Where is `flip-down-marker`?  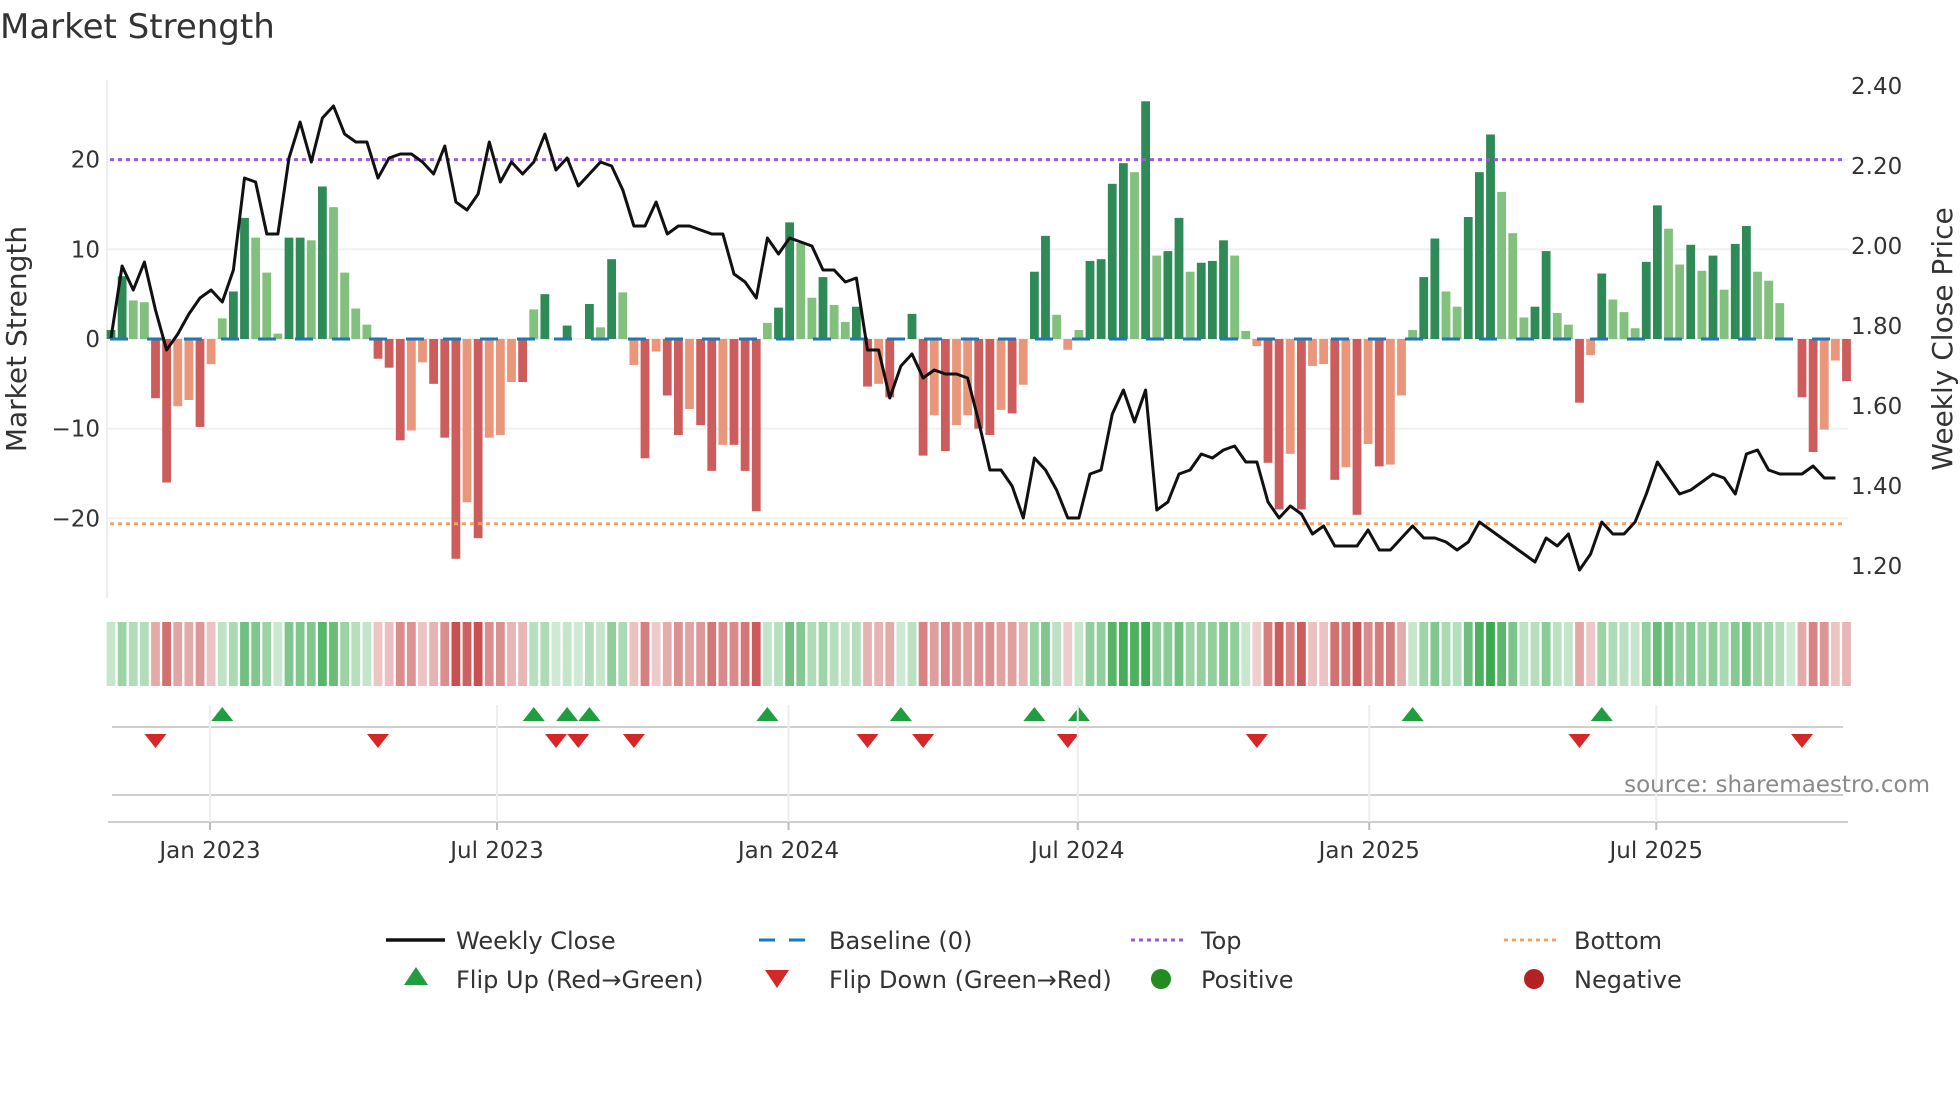
flip-down-marker is located at coordinates (155, 741).